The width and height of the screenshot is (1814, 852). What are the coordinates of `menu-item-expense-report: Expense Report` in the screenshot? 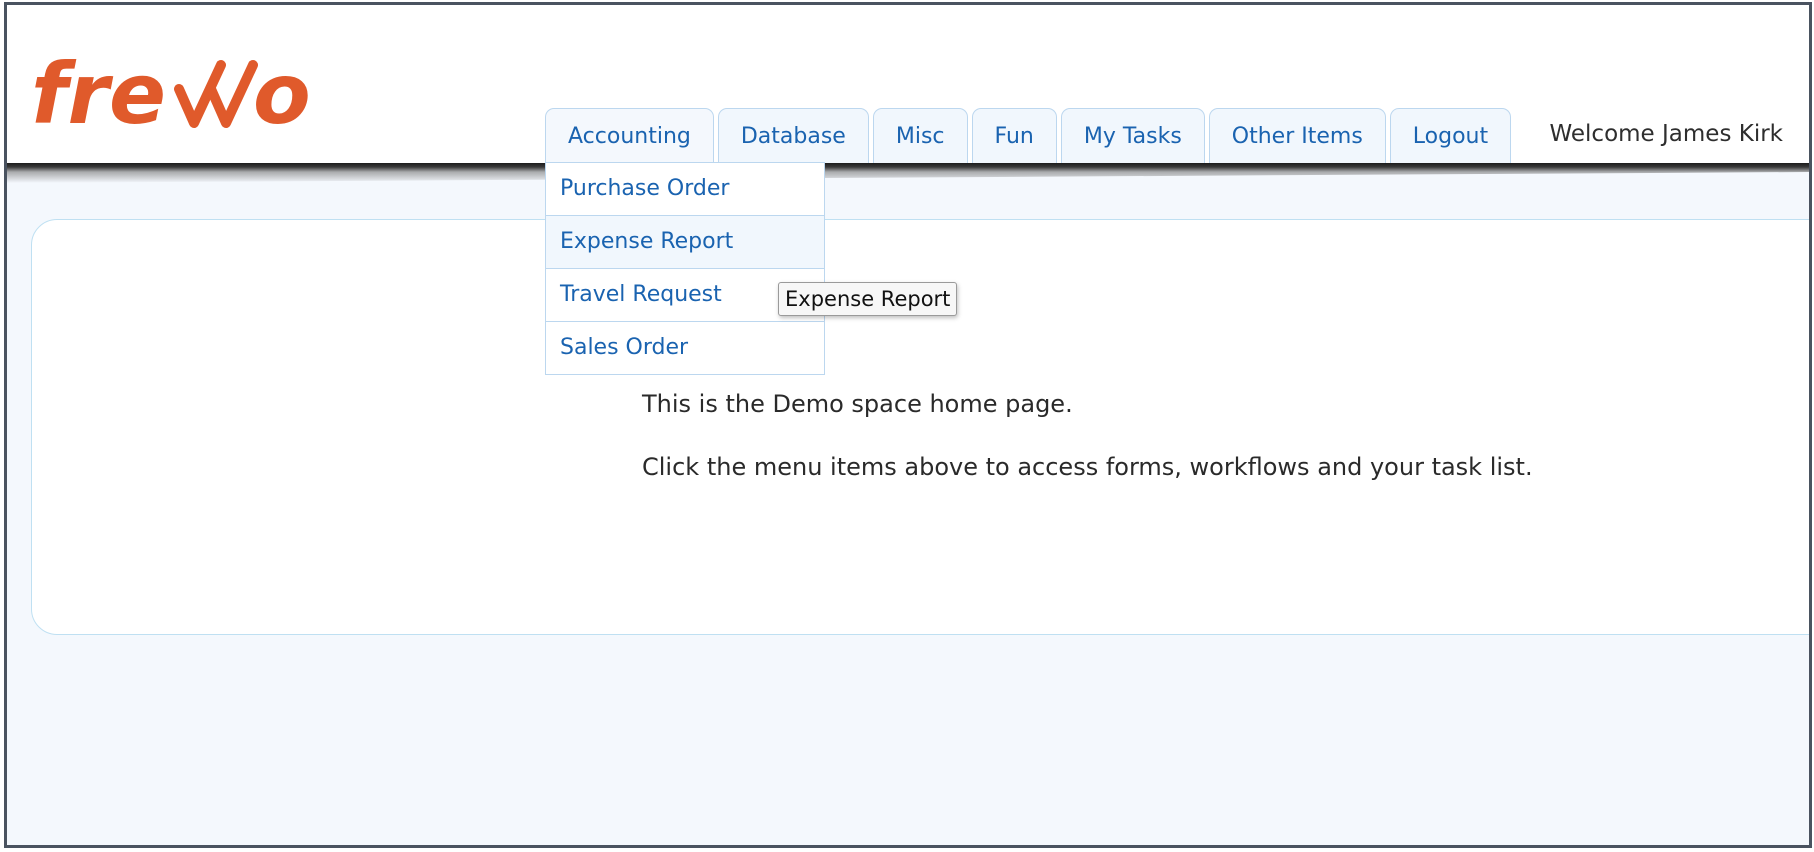 It's located at (685, 242).